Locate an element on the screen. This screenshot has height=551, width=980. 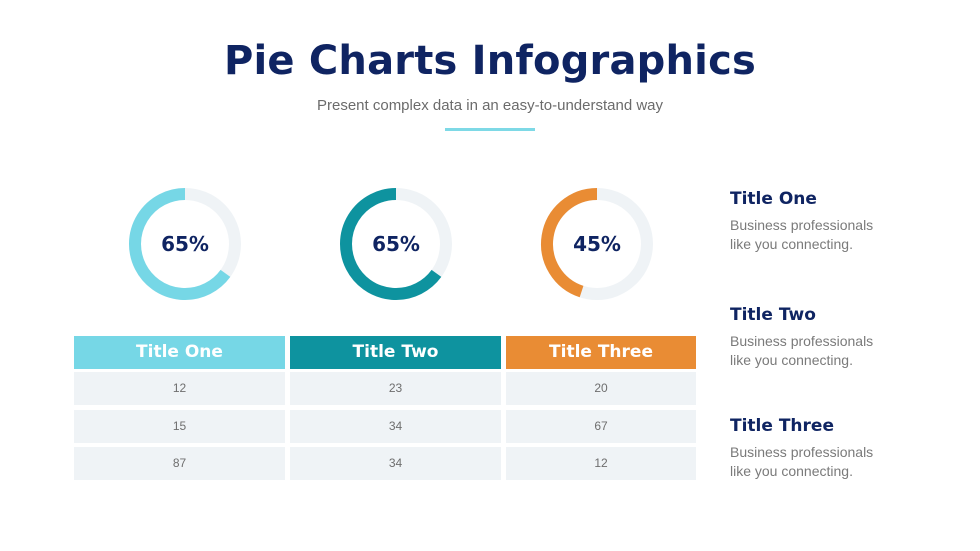
table-column-2: Title Two 23 34 34 is located at coordinates (395, 408).